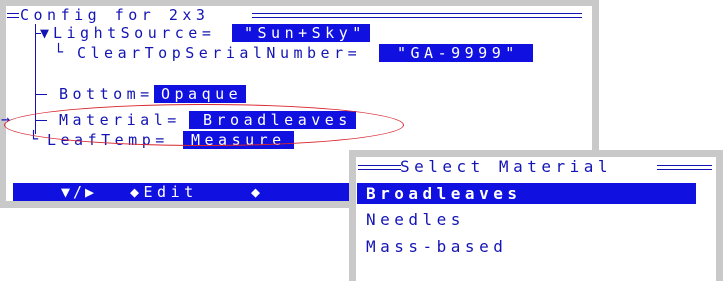  What do you see at coordinates (13, 15) in the screenshot?
I see `title-rule-left` at bounding box center [13, 15].